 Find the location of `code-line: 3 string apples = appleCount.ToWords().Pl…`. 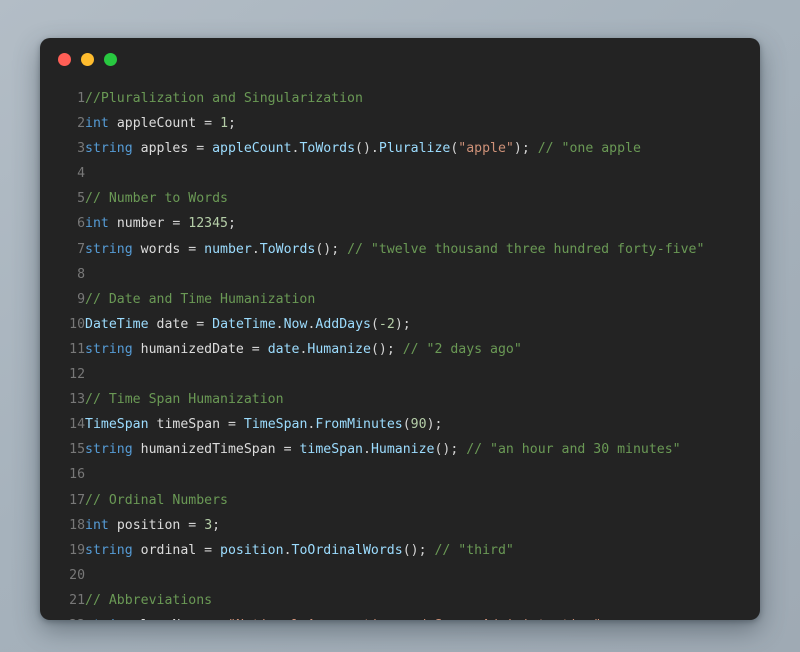

code-line: 3 string apples = appleCount.ToWords().Pl… is located at coordinates (400, 148).